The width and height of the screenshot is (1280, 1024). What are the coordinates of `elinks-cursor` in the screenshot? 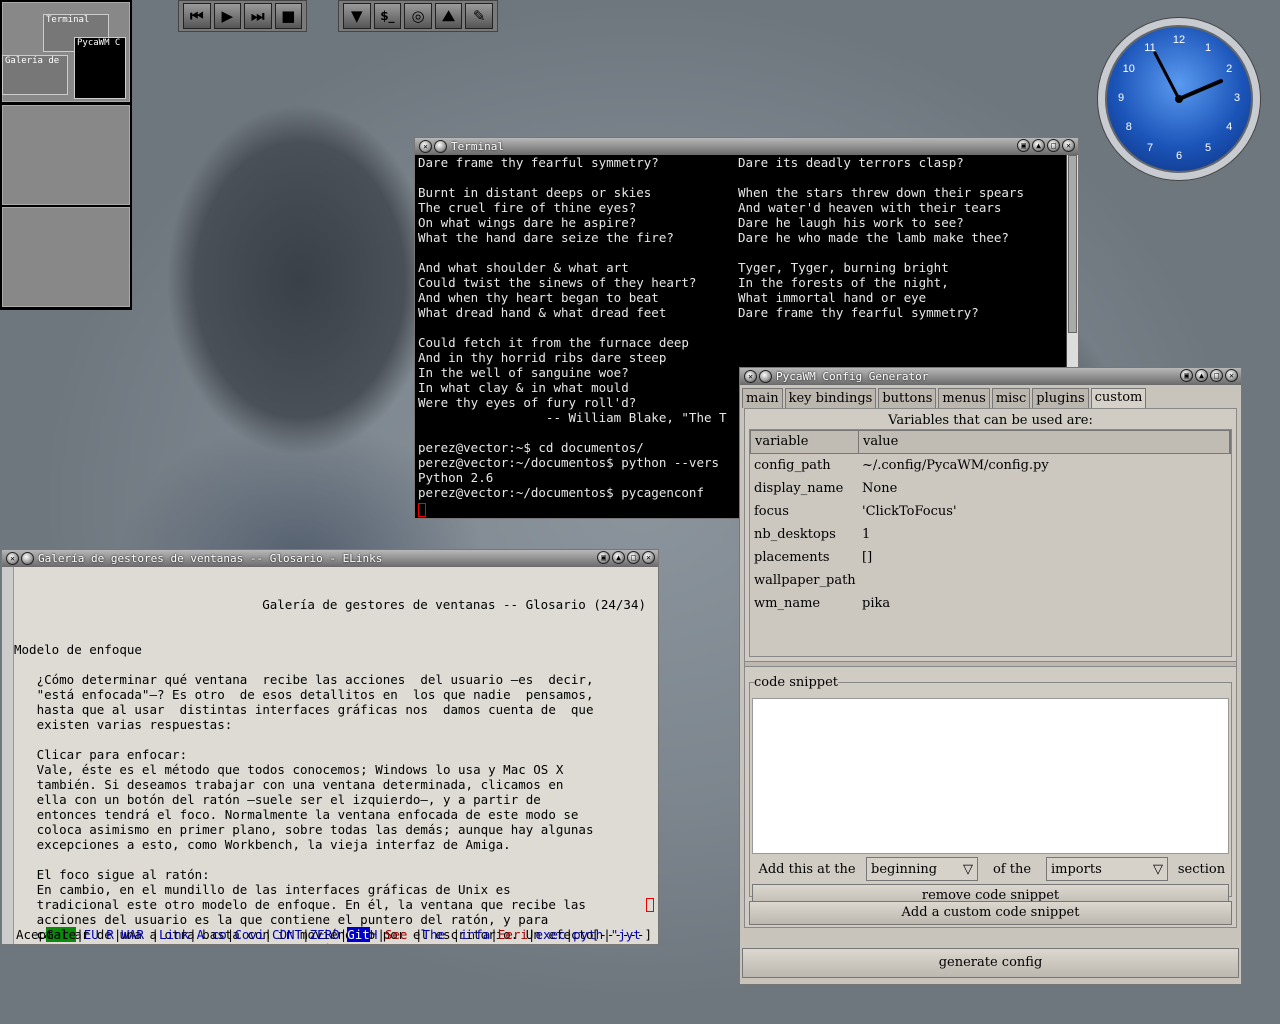 It's located at (650, 905).